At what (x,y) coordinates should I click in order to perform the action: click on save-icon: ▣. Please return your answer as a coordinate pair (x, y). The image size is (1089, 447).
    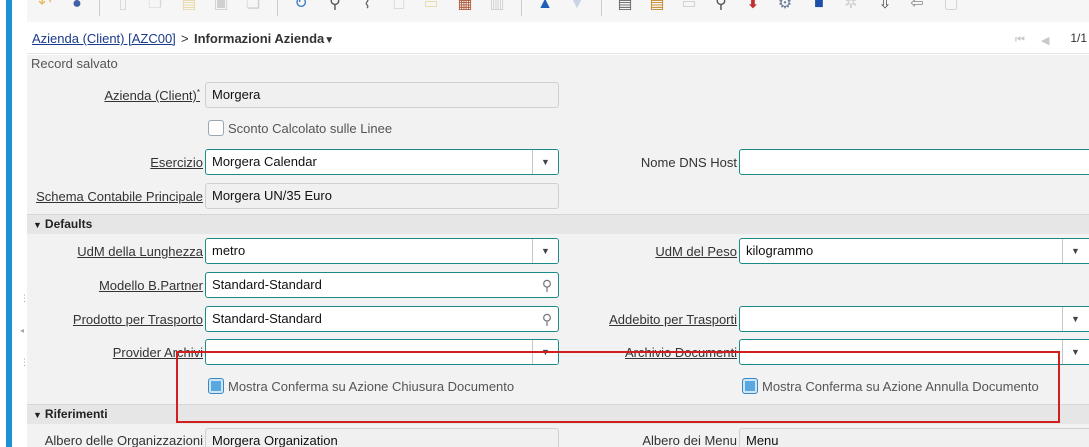
    Looking at the image, I should click on (221, 7).